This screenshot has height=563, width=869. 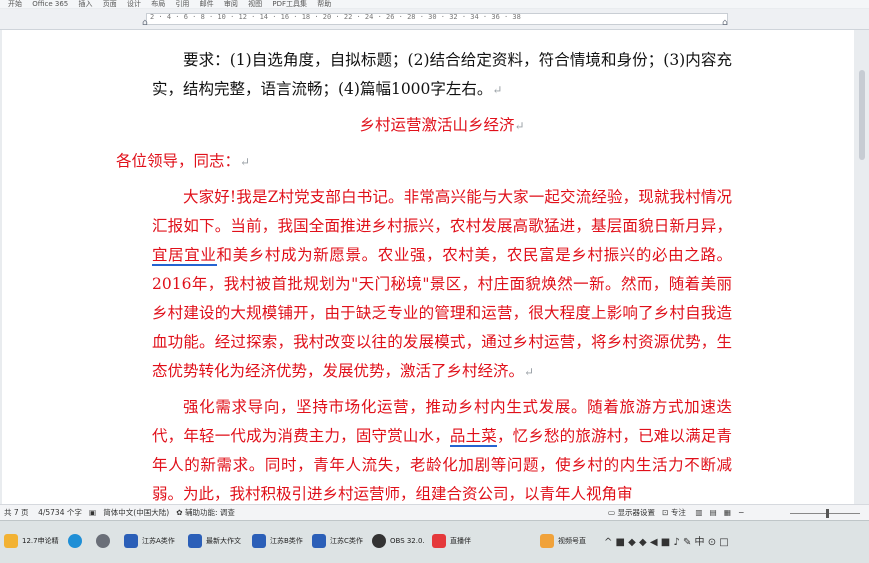 I want to click on obs-icon, so click(x=379, y=541).